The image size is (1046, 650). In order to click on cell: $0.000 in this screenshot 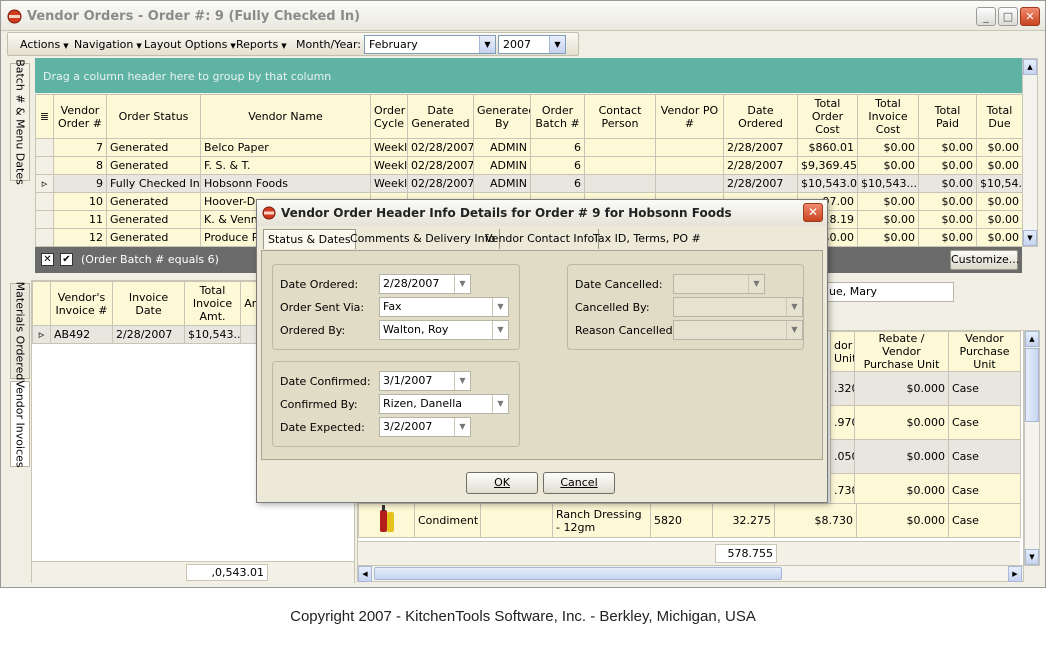, I will do `click(901, 456)`.